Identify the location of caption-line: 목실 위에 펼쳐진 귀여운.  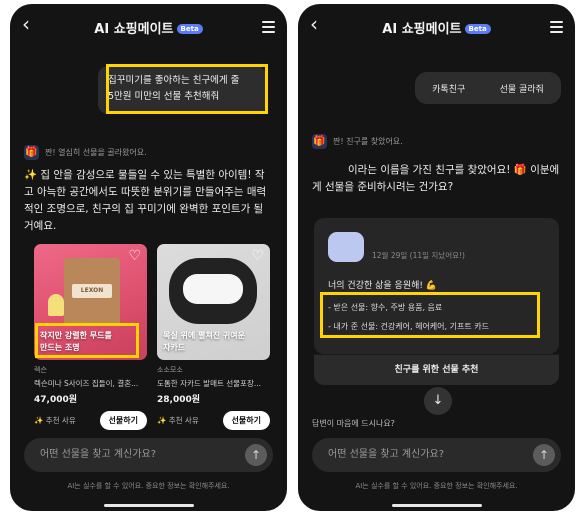
(204, 335).